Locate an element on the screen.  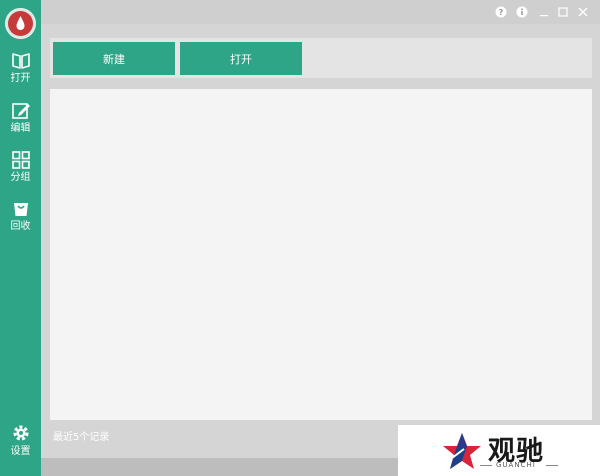
watermark: 观驰 GUANCHI is located at coordinates (499, 450).